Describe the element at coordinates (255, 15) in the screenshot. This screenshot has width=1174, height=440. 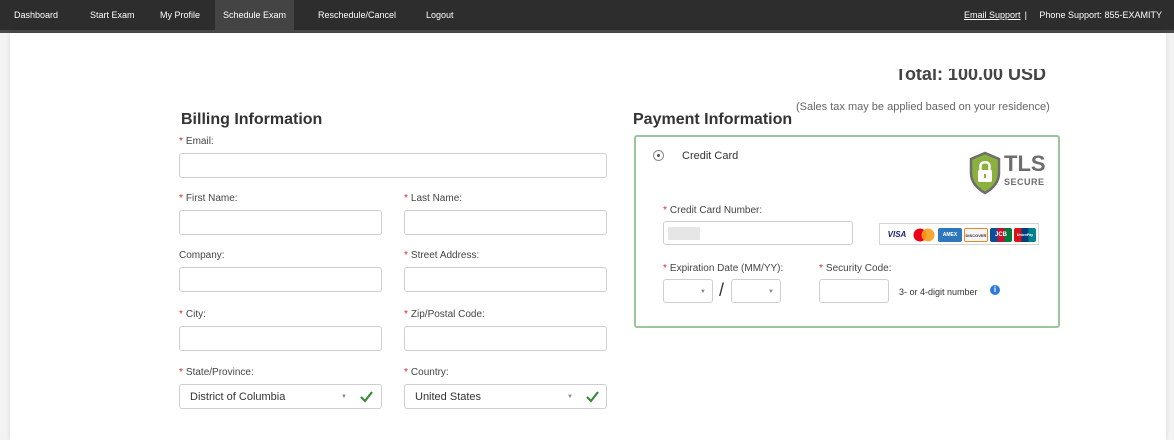
I see `nav-schedule-exam: Schedule Exam` at that location.